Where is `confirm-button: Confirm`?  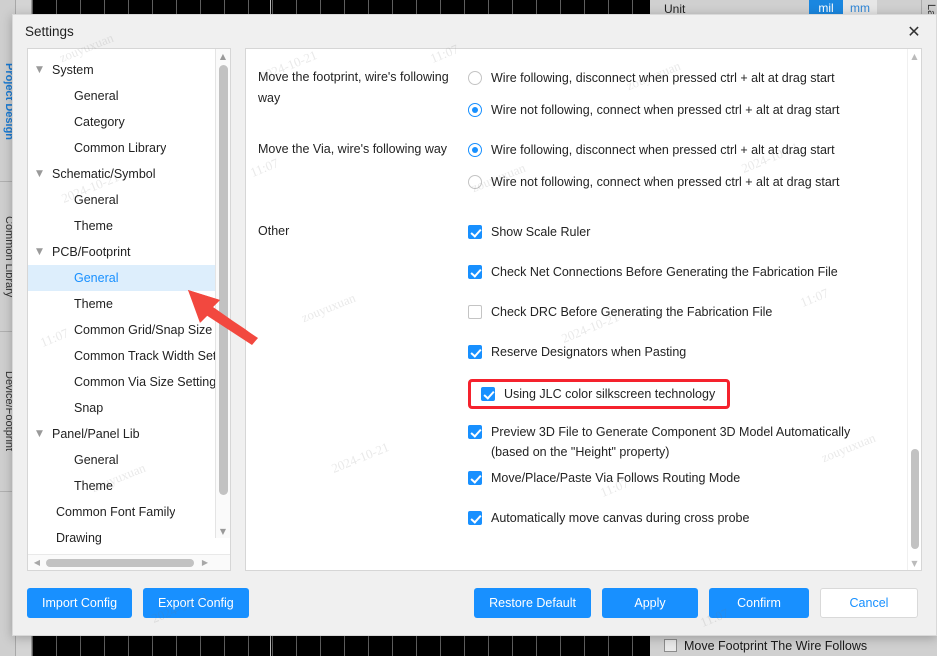
confirm-button: Confirm is located at coordinates (759, 603).